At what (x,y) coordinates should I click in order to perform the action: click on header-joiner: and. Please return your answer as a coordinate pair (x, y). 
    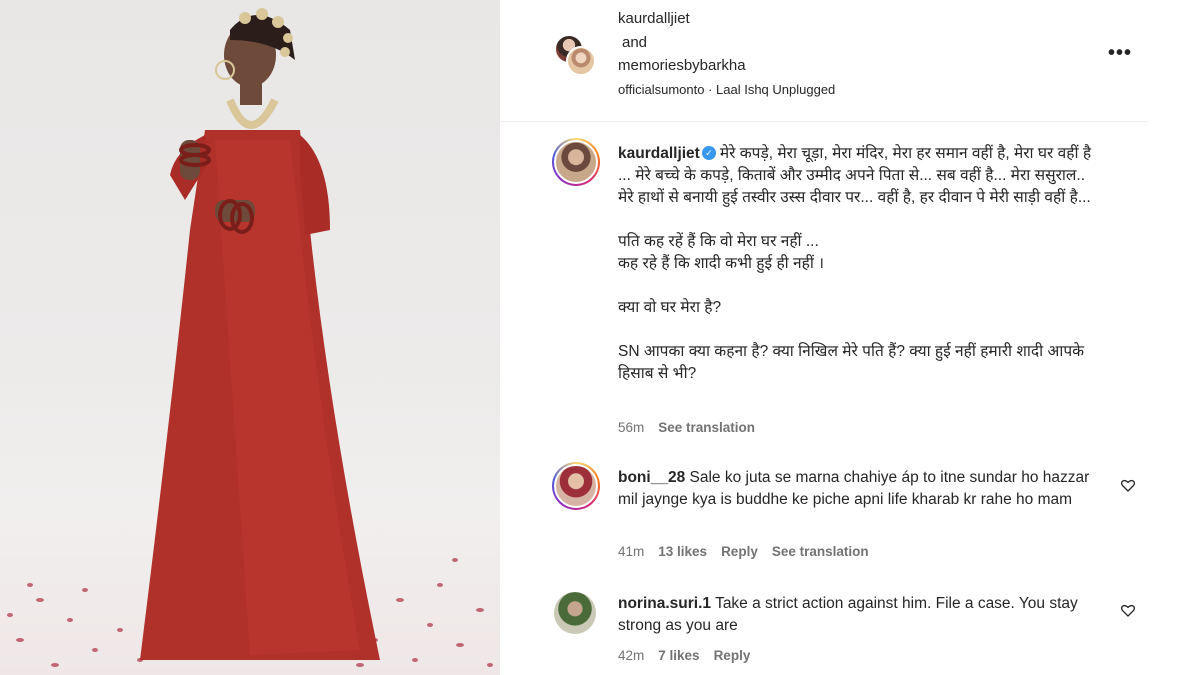
    Looking at the image, I should click on (635, 42).